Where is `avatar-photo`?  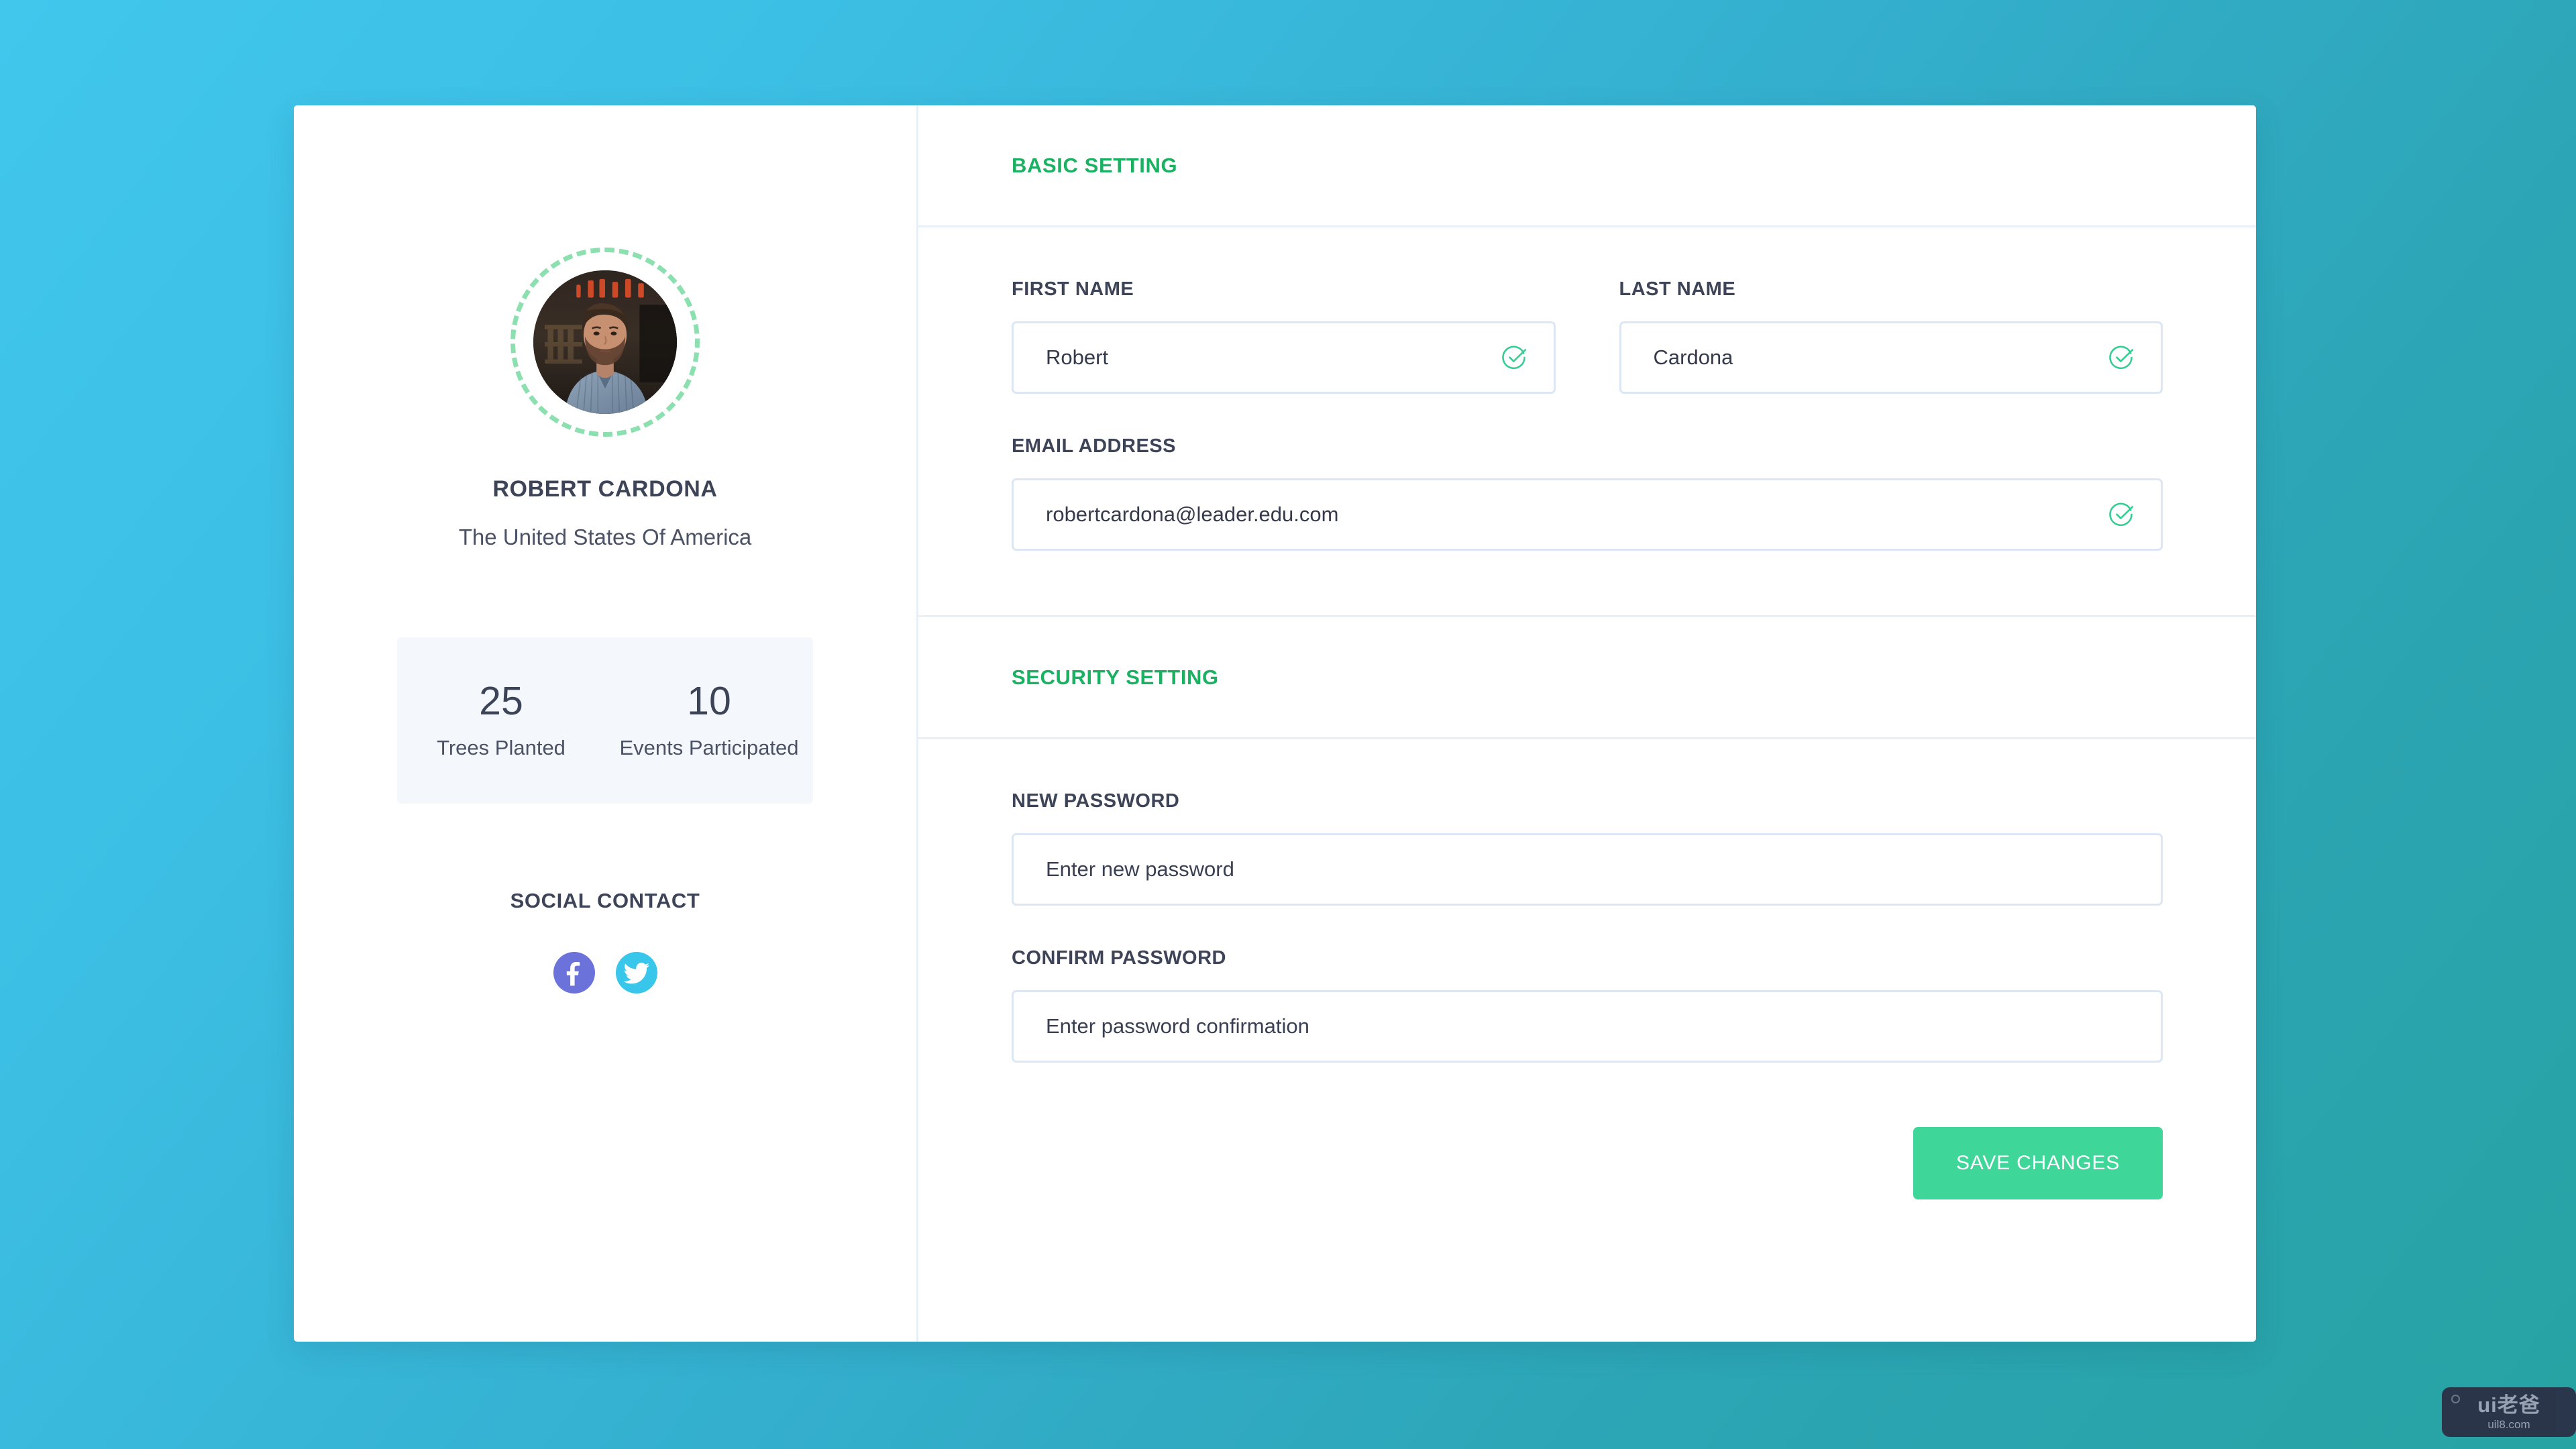
avatar-photo is located at coordinates (605, 342).